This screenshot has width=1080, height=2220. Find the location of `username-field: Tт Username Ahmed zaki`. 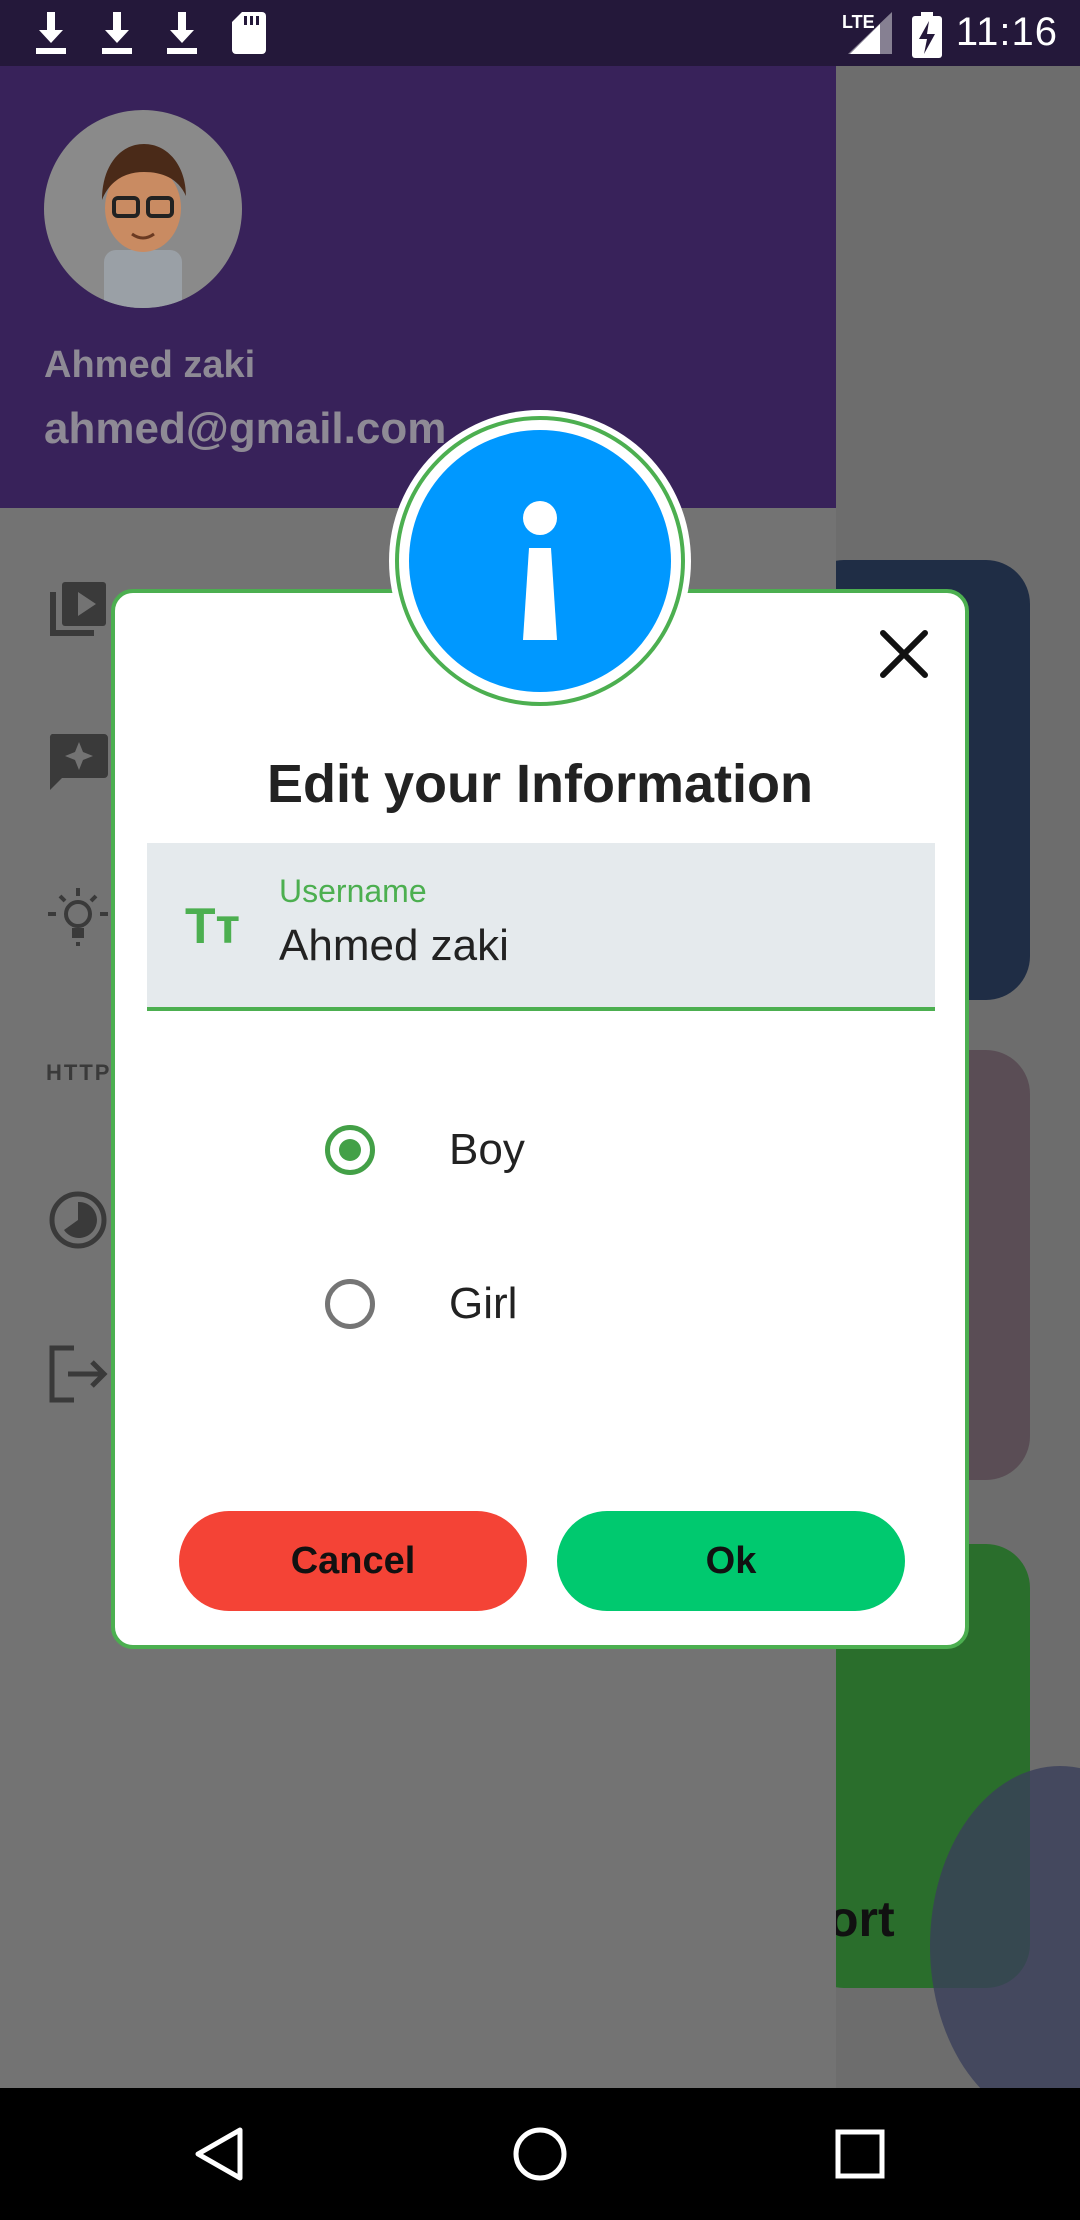

username-field: Tт Username Ahmed zaki is located at coordinates (541, 927).